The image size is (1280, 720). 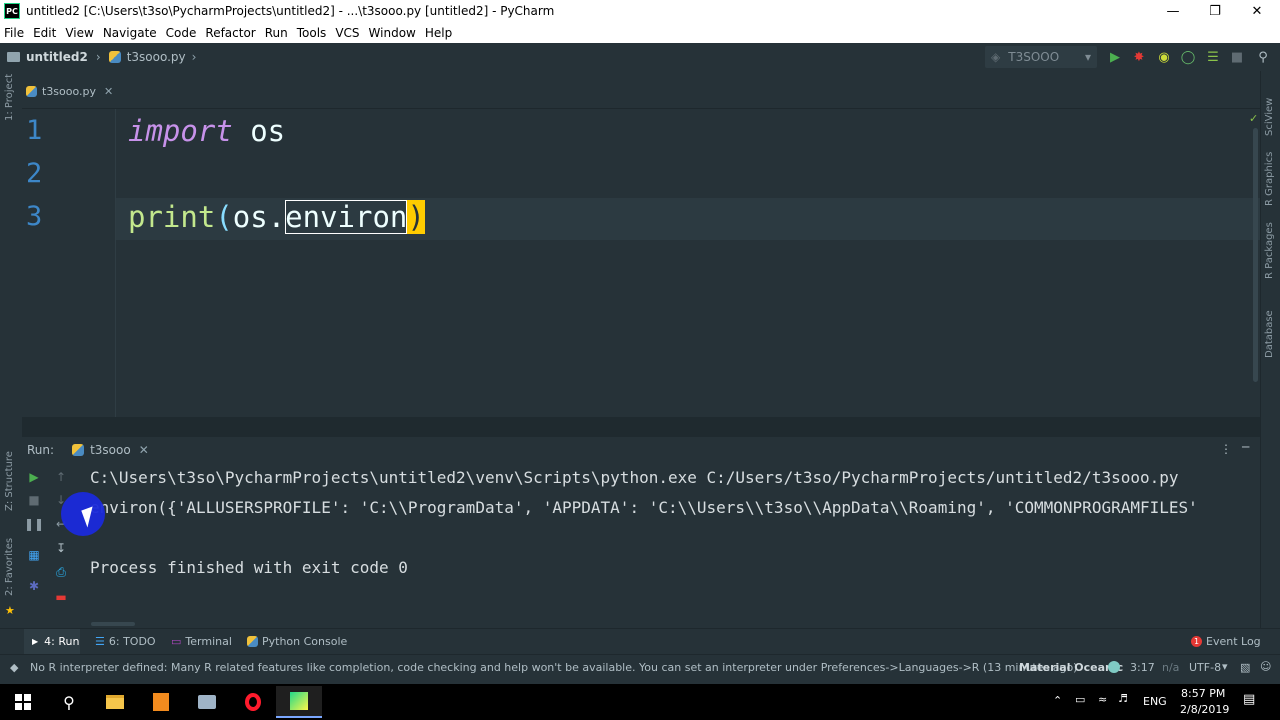 I want to click on todo-tool-tab-label: 6: TODO, so click(x=132, y=641).